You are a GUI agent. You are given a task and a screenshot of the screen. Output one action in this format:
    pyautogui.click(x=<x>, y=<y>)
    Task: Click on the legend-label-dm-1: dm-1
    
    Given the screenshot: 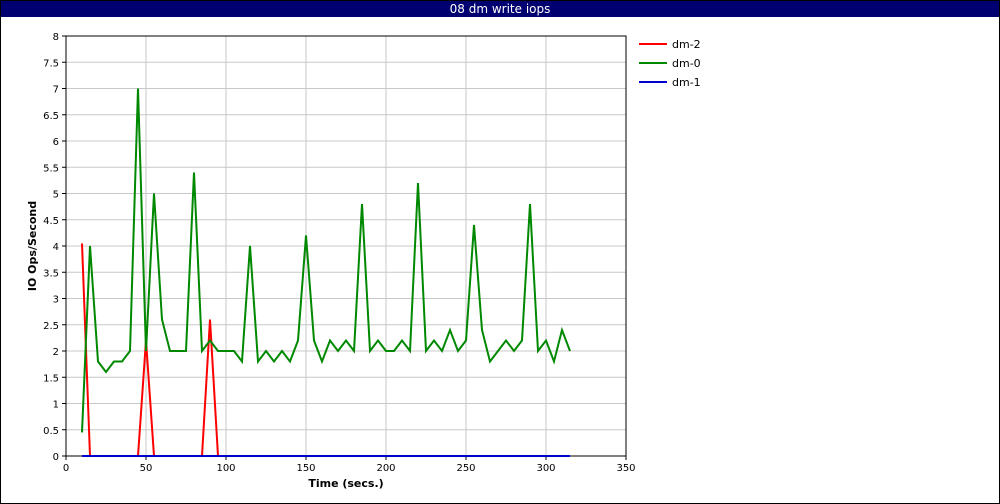 What is the action you would take?
    pyautogui.click(x=686, y=82)
    